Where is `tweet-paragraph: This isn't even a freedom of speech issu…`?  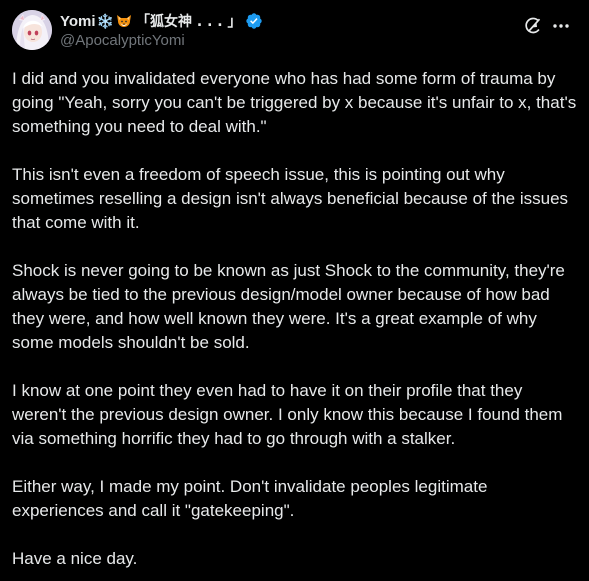
tweet-paragraph: This isn't even a freedom of speech issu… is located at coordinates (290, 198).